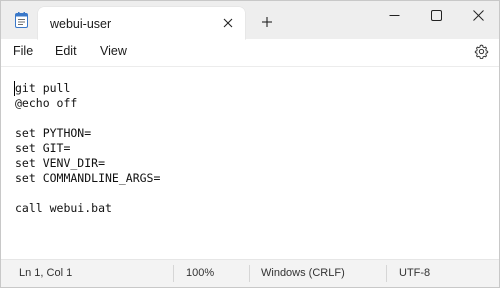  I want to click on zoom-level: 100%, so click(200, 273).